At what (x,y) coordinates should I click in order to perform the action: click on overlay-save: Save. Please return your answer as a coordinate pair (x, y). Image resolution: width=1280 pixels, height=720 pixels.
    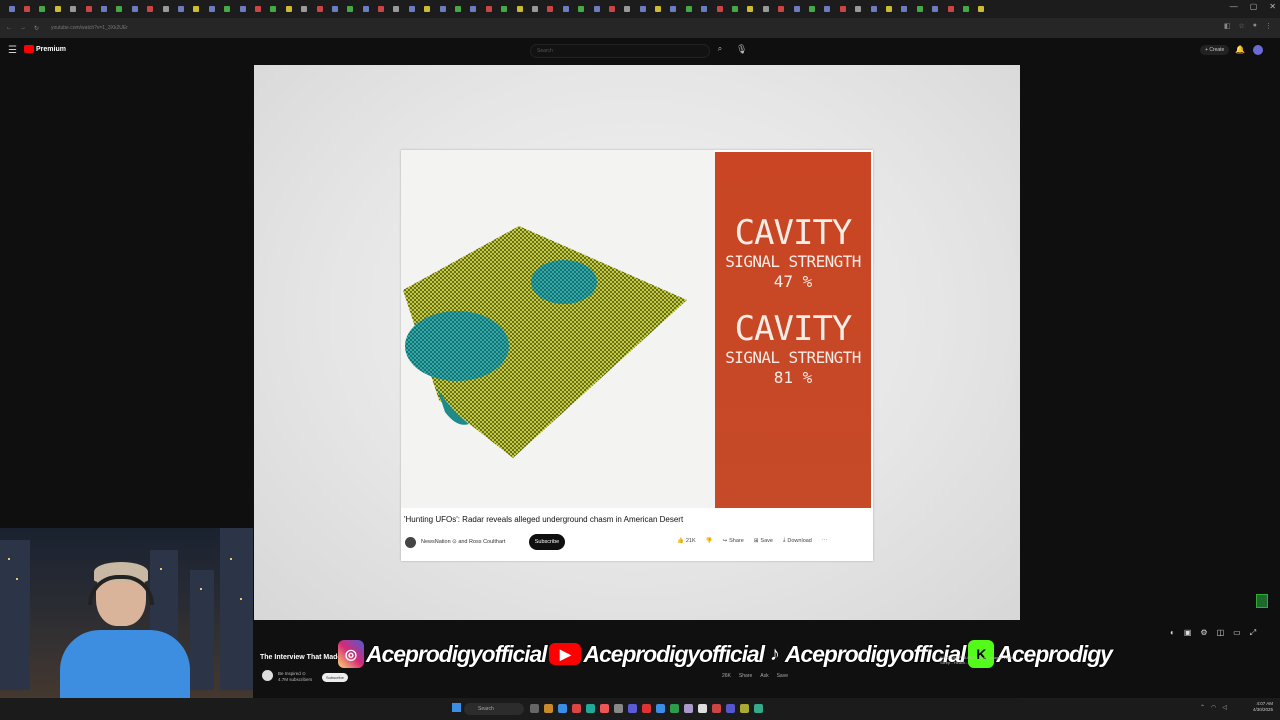
    Looking at the image, I should click on (782, 676).